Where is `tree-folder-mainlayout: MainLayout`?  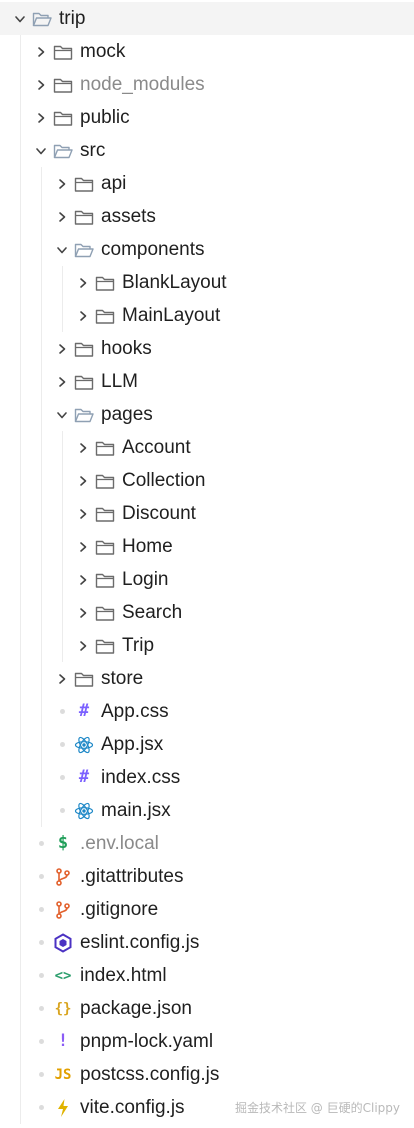
tree-folder-mainlayout: MainLayout is located at coordinates (207, 315).